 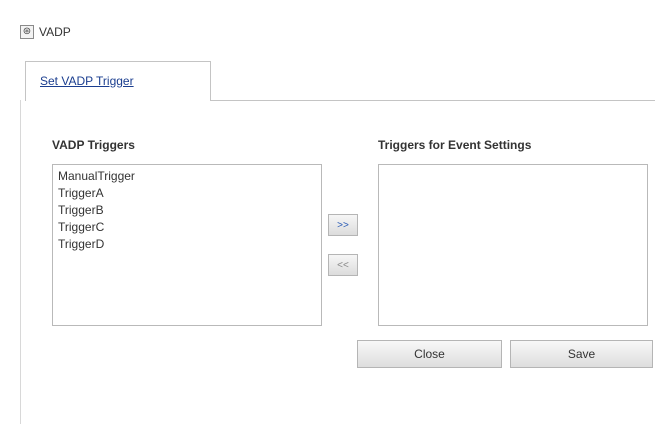 I want to click on list-item: TriggerA, so click(x=187, y=193).